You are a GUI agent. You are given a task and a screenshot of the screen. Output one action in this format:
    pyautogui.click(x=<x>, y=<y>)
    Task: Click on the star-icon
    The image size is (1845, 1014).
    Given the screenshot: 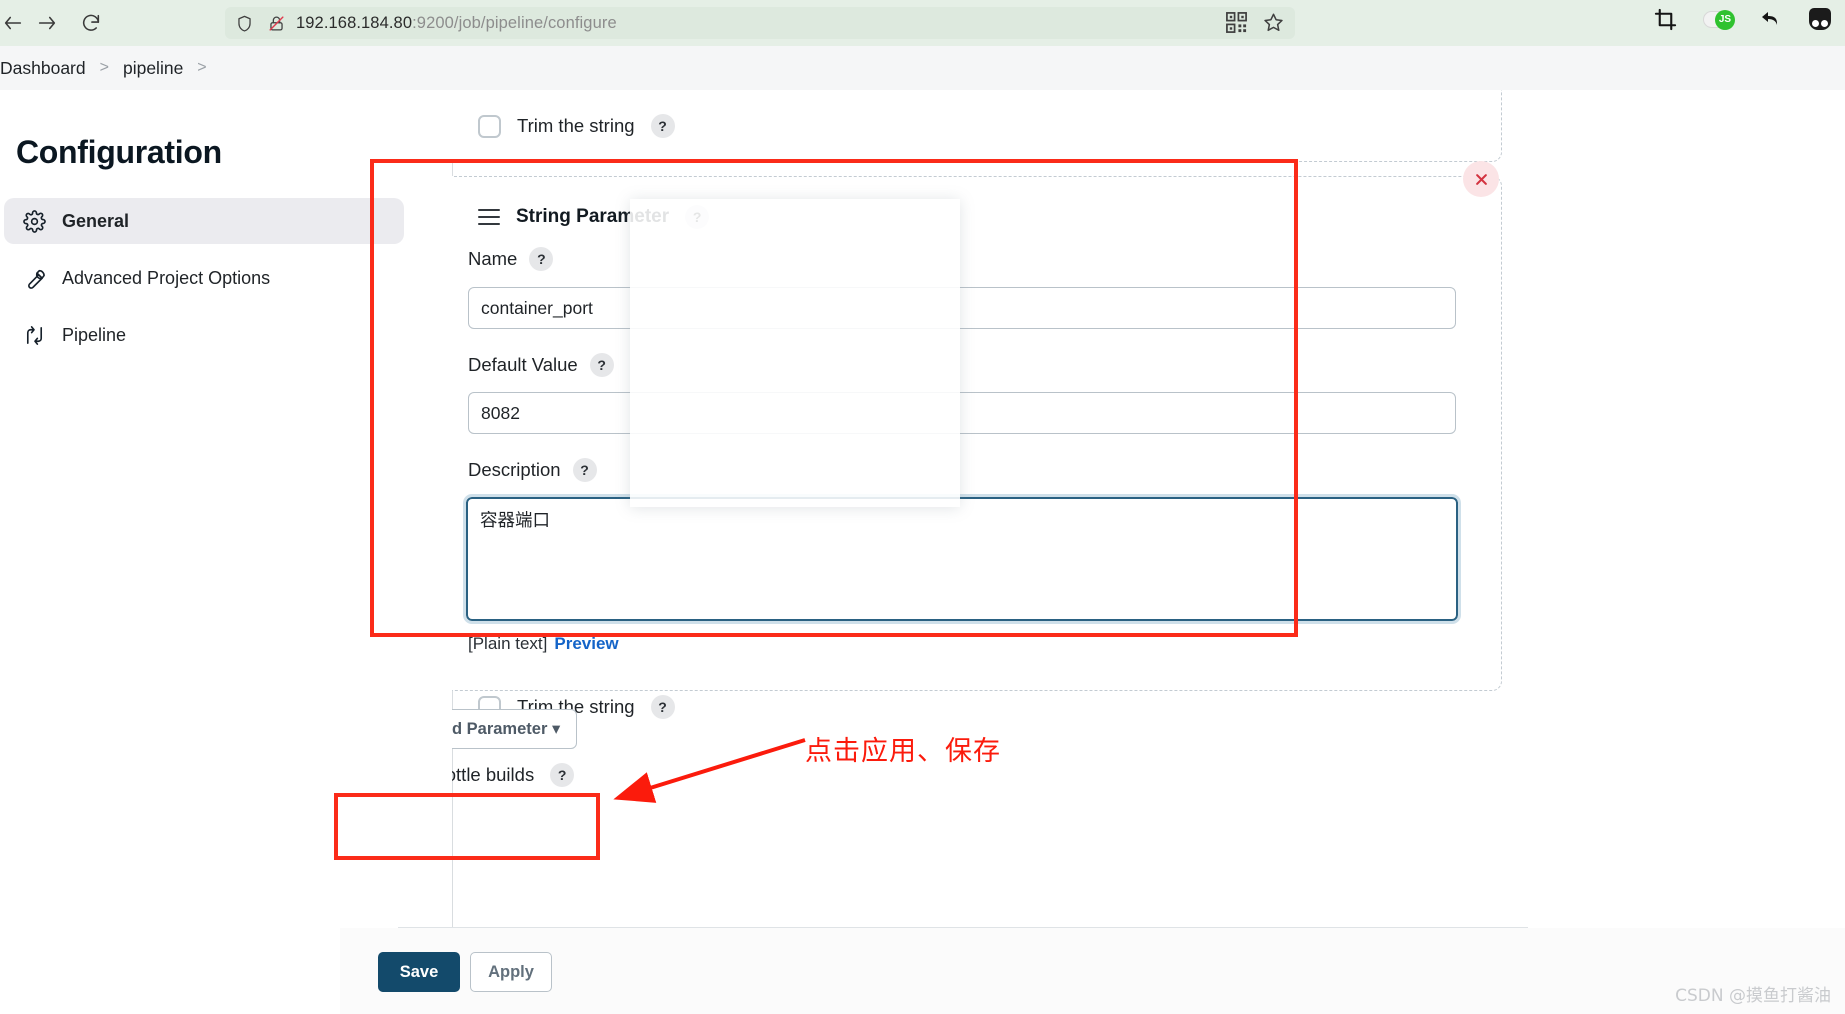 What is the action you would take?
    pyautogui.click(x=1273, y=22)
    